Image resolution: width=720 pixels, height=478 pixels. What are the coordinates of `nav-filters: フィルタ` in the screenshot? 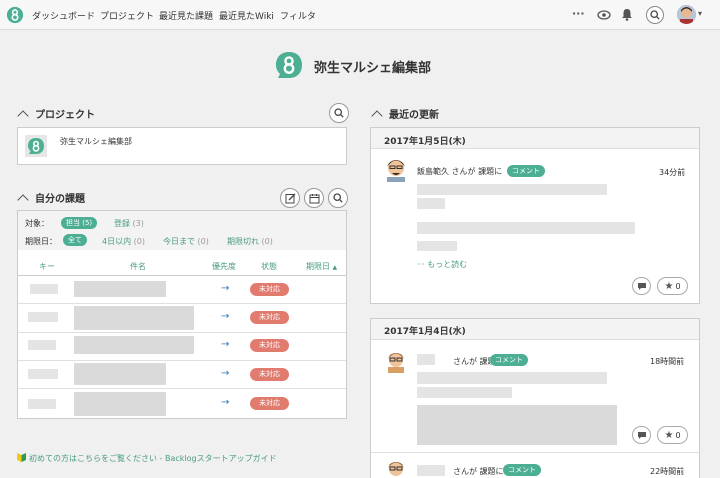 It's located at (298, 15).